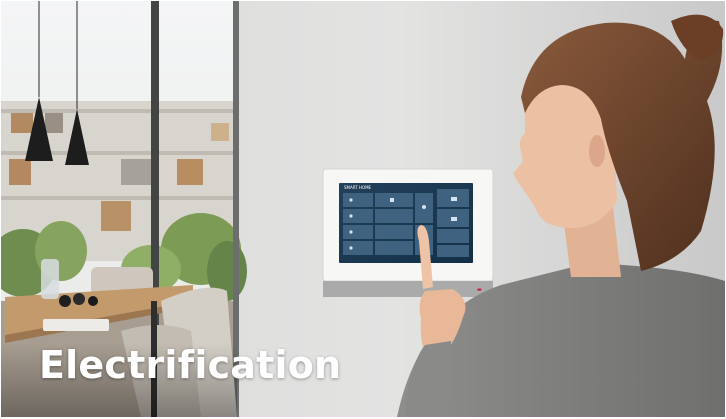  Describe the element at coordinates (358, 187) in the screenshot. I see `panel-screen-title: SMART HOME` at that location.